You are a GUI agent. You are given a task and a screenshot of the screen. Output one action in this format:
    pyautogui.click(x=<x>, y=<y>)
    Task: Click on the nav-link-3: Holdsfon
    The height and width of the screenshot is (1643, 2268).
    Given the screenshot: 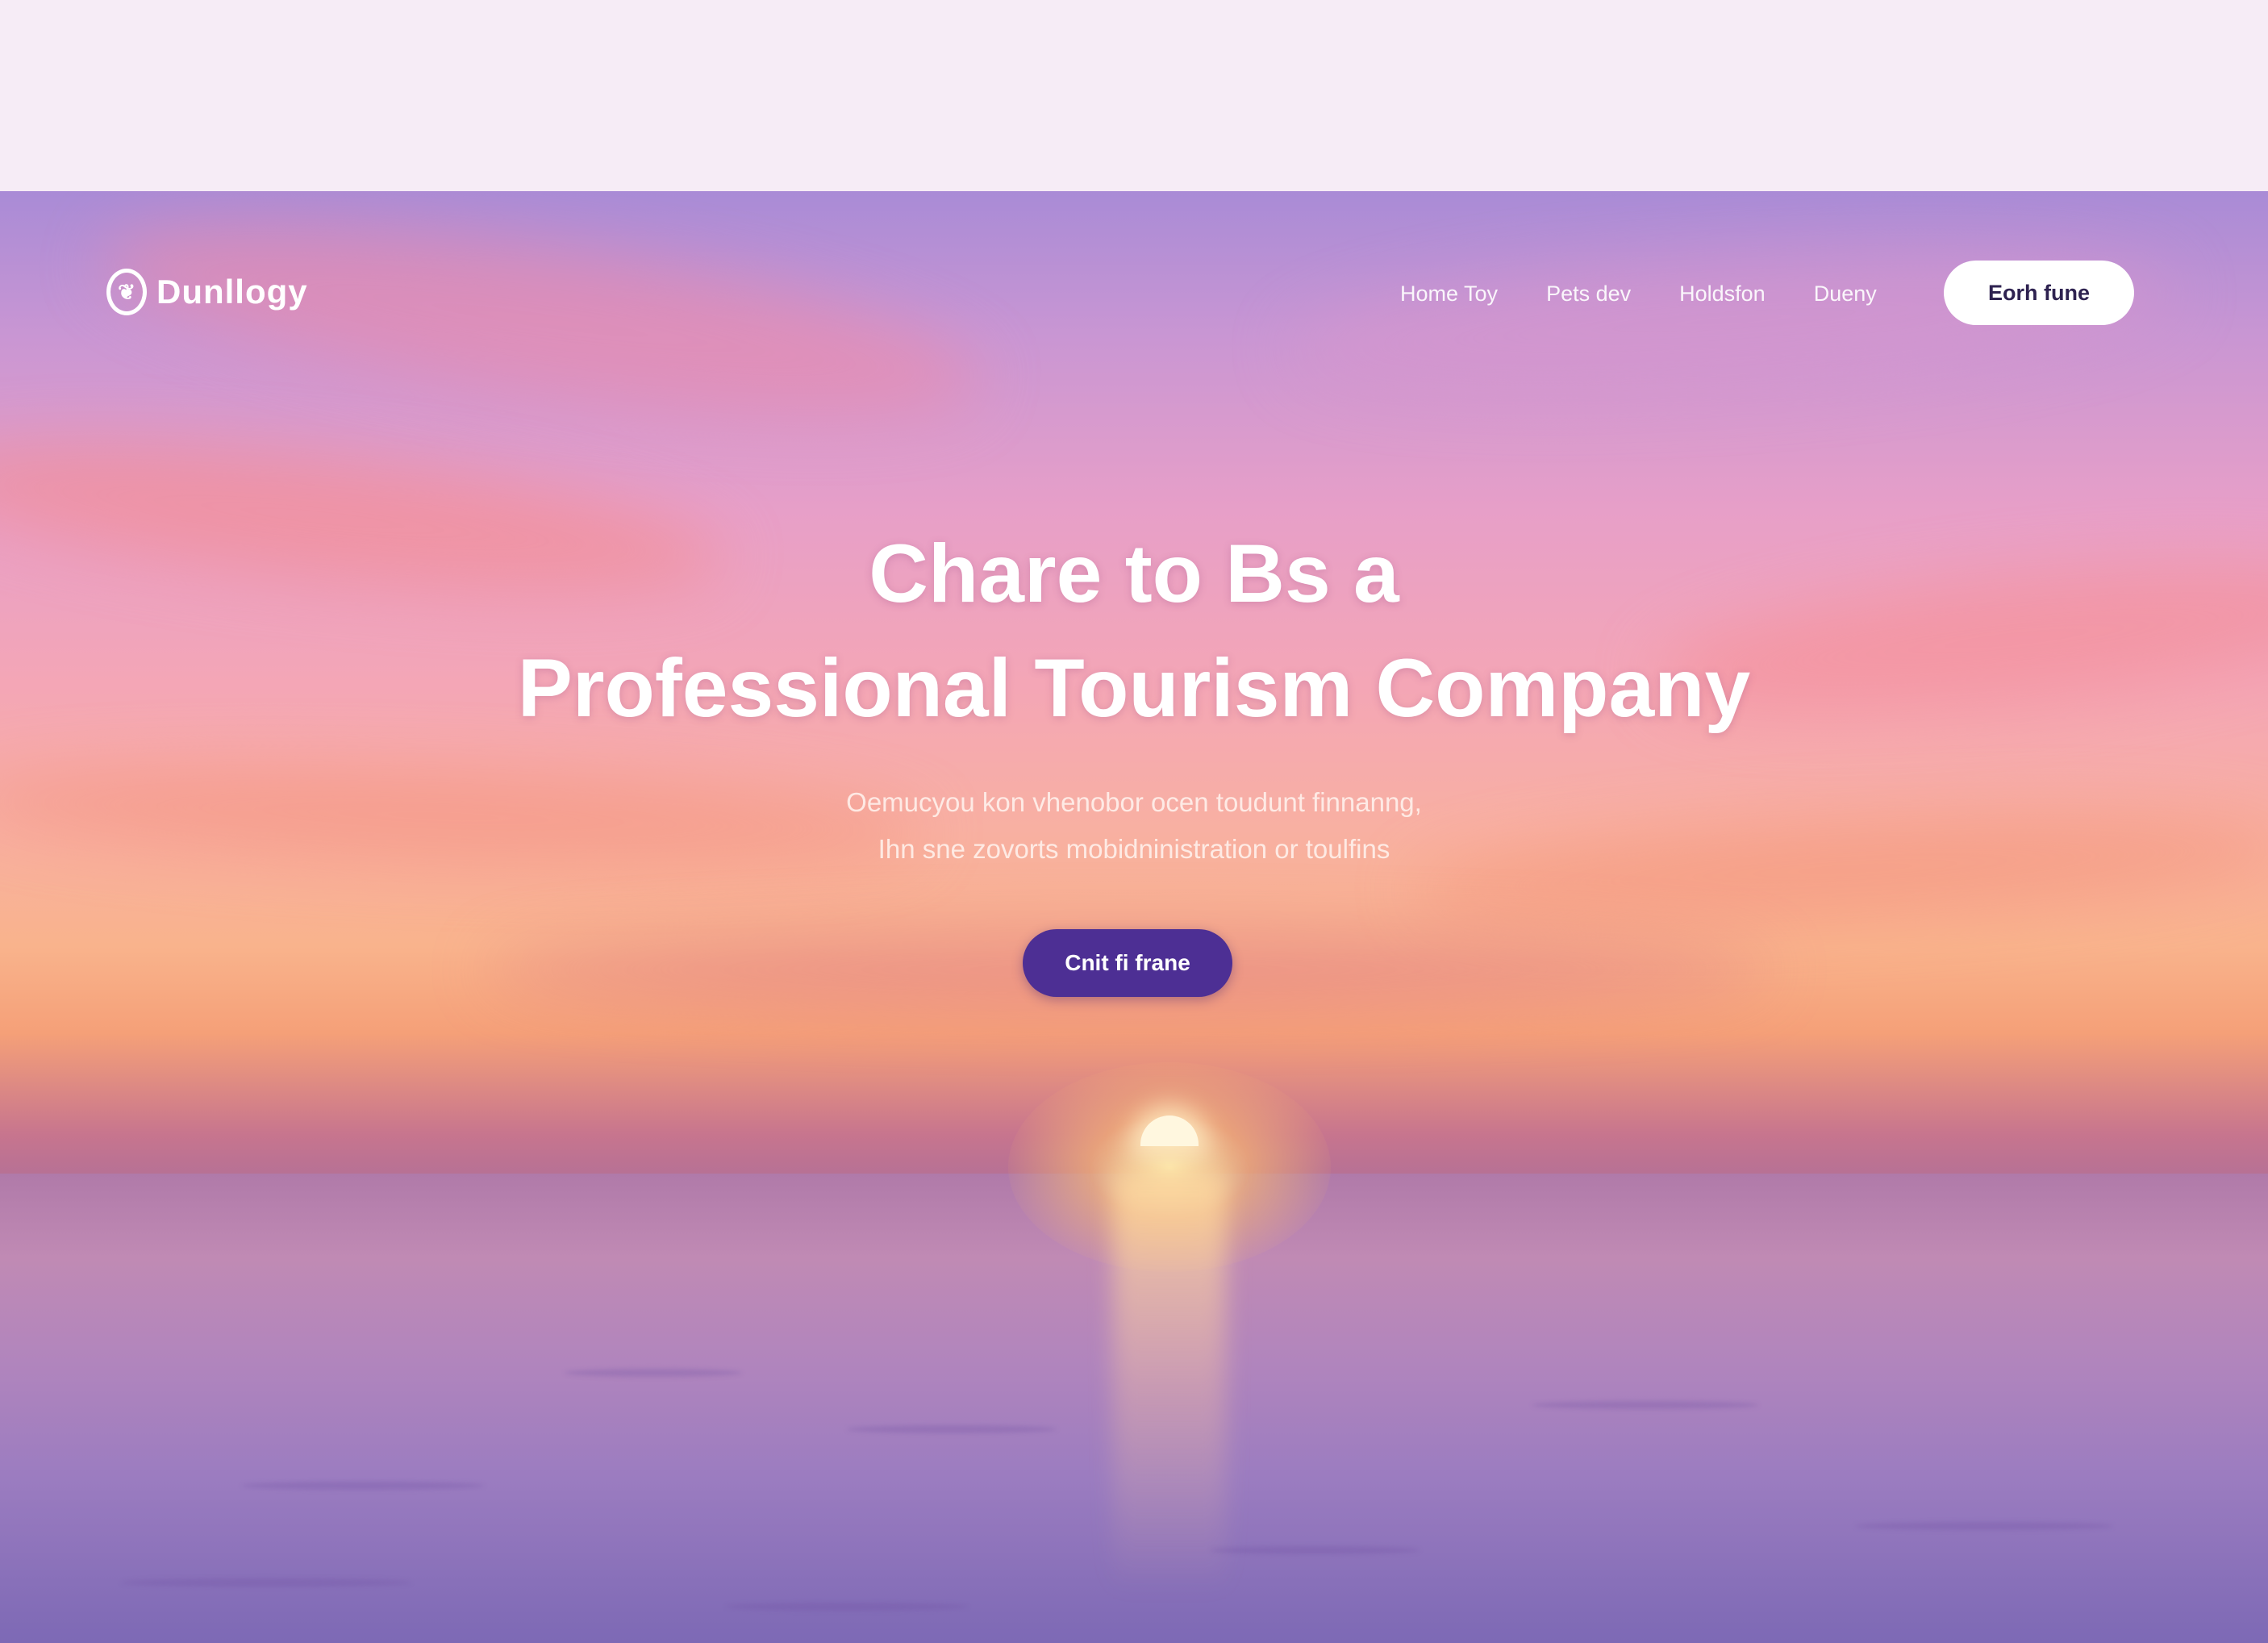 What is the action you would take?
    pyautogui.click(x=1722, y=293)
    